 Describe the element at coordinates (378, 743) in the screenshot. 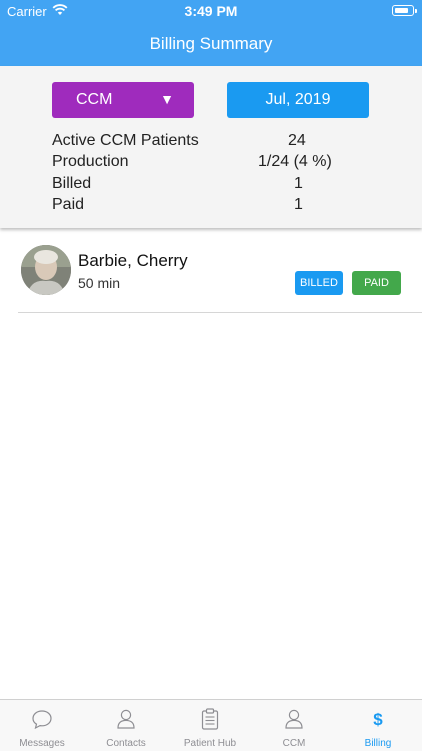

I see `tab-label: Billing` at that location.